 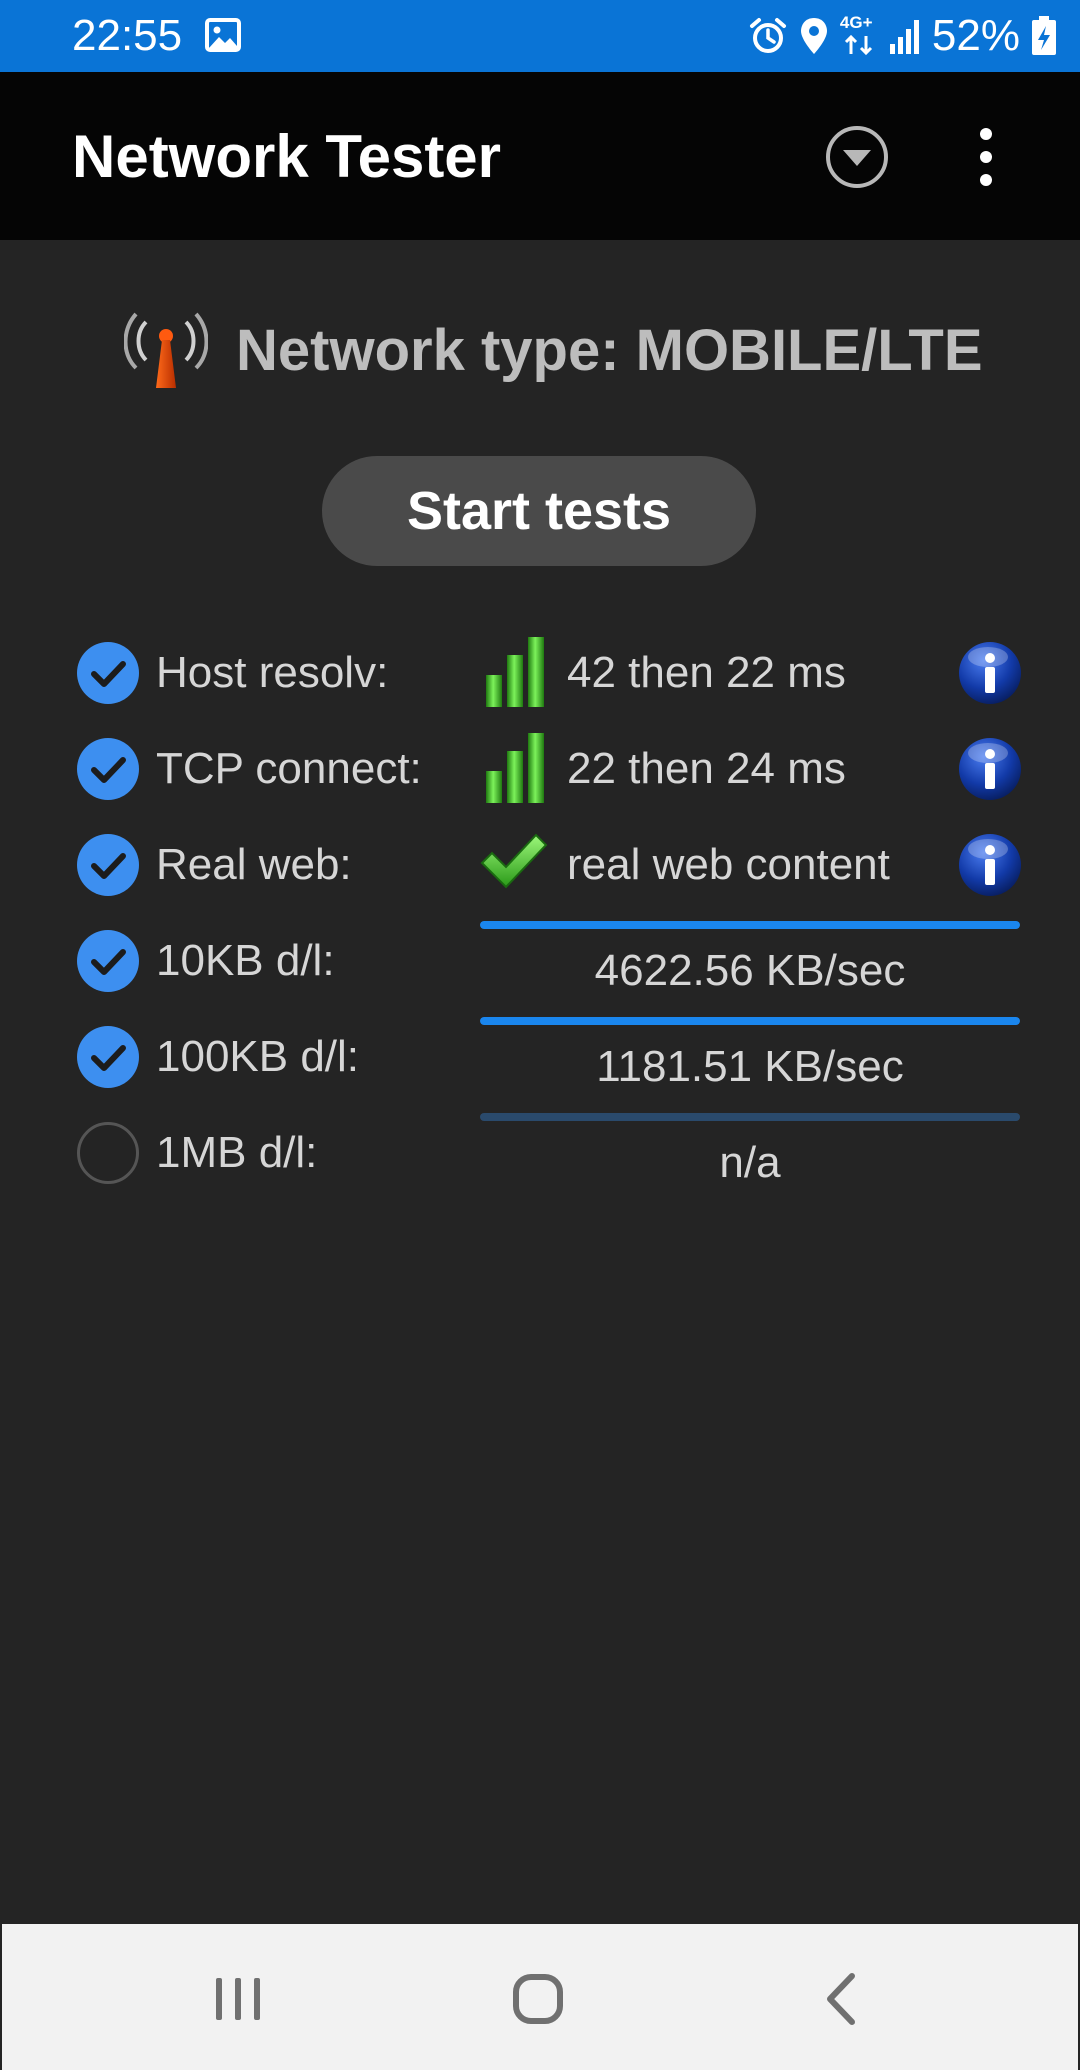 I want to click on location-icon, so click(x=813, y=36).